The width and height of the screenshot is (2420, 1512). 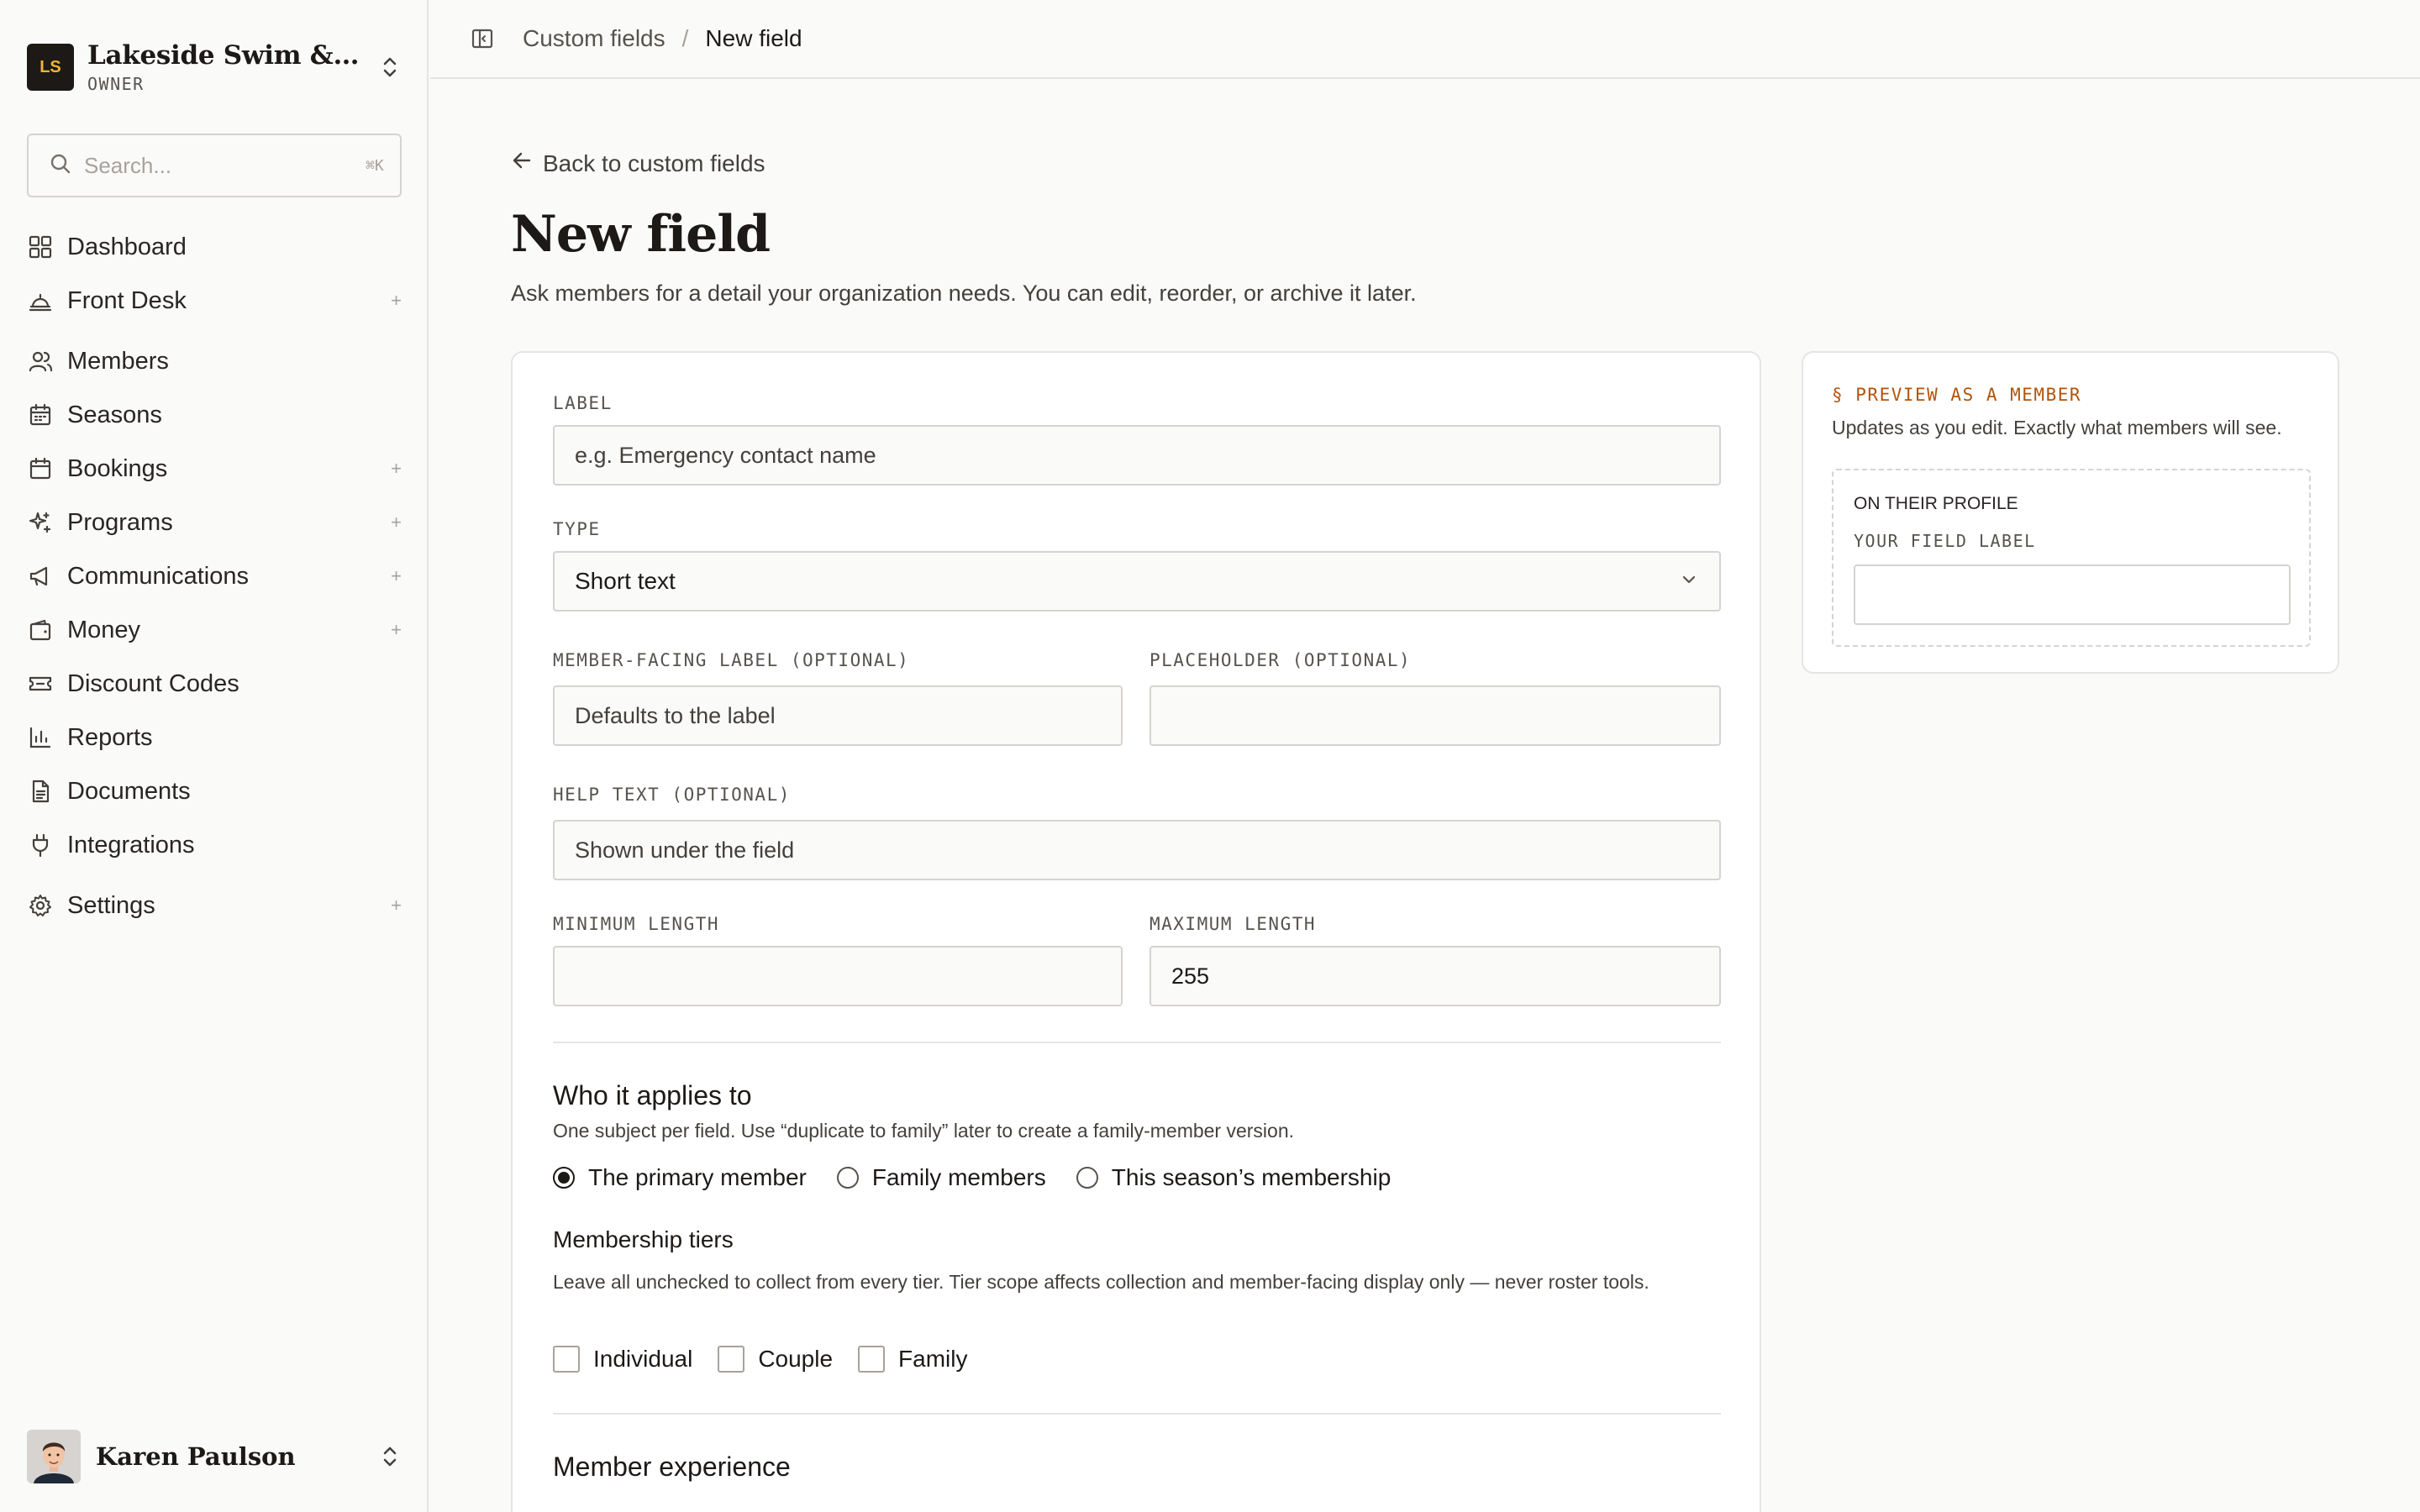 What do you see at coordinates (214, 247) in the screenshot?
I see `sidebar-item-dashboard: Dashboard` at bounding box center [214, 247].